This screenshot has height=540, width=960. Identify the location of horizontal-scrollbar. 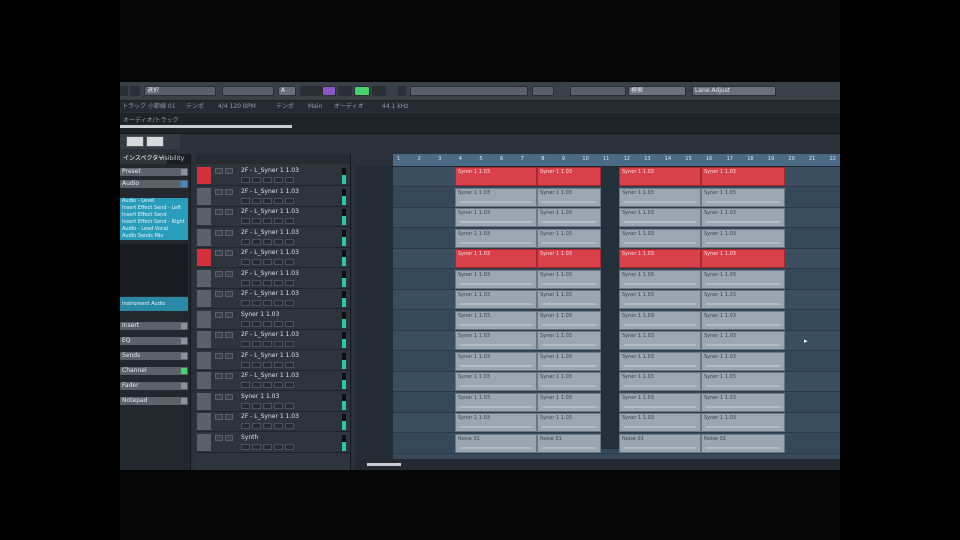
(597, 464).